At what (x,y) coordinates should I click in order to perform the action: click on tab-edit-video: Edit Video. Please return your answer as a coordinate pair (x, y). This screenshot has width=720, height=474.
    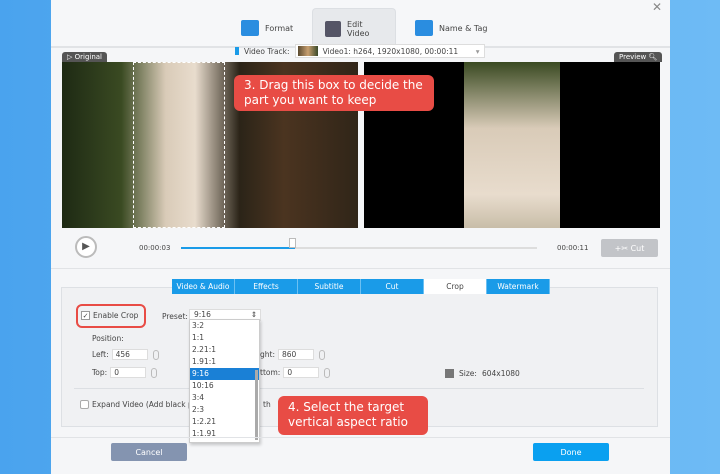
    Looking at the image, I should click on (354, 28).